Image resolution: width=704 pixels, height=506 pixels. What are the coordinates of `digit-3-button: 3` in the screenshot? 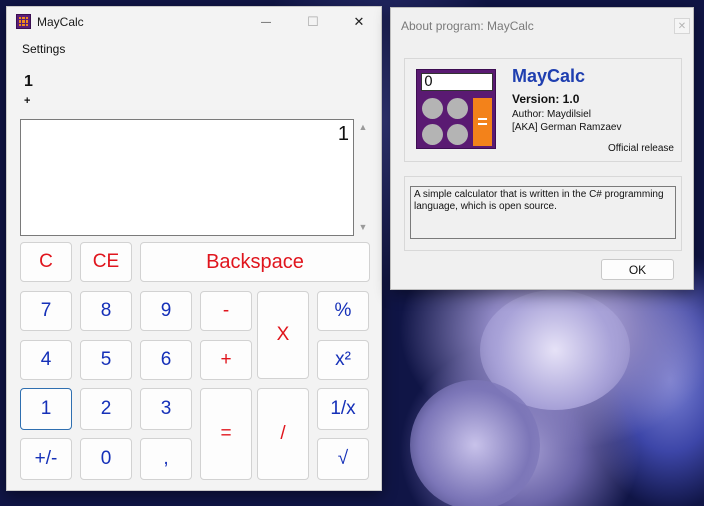 It's located at (166, 409).